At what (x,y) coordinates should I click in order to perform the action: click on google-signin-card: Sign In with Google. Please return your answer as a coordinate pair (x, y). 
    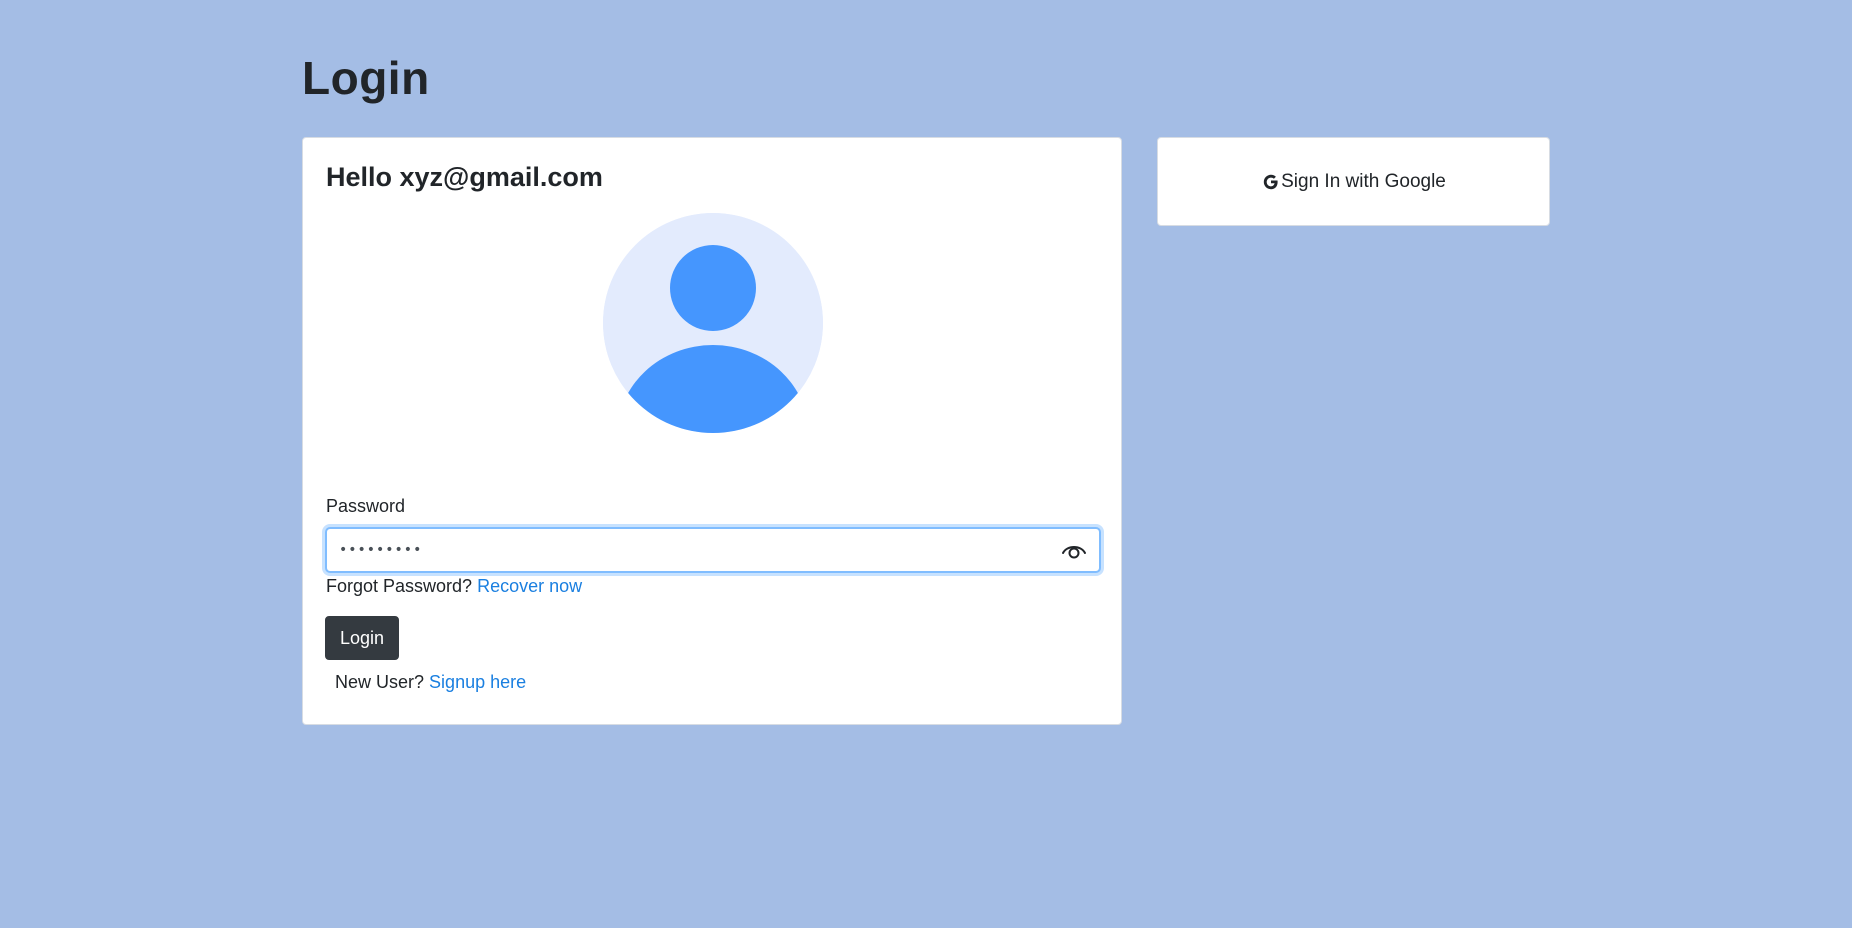
    Looking at the image, I should click on (1353, 181).